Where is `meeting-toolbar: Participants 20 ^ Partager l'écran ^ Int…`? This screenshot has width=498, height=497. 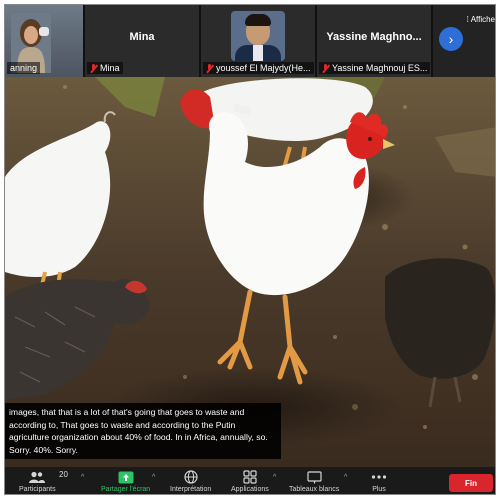 meeting-toolbar: Participants 20 ^ Partager l'écran ^ Int… is located at coordinates (250, 480).